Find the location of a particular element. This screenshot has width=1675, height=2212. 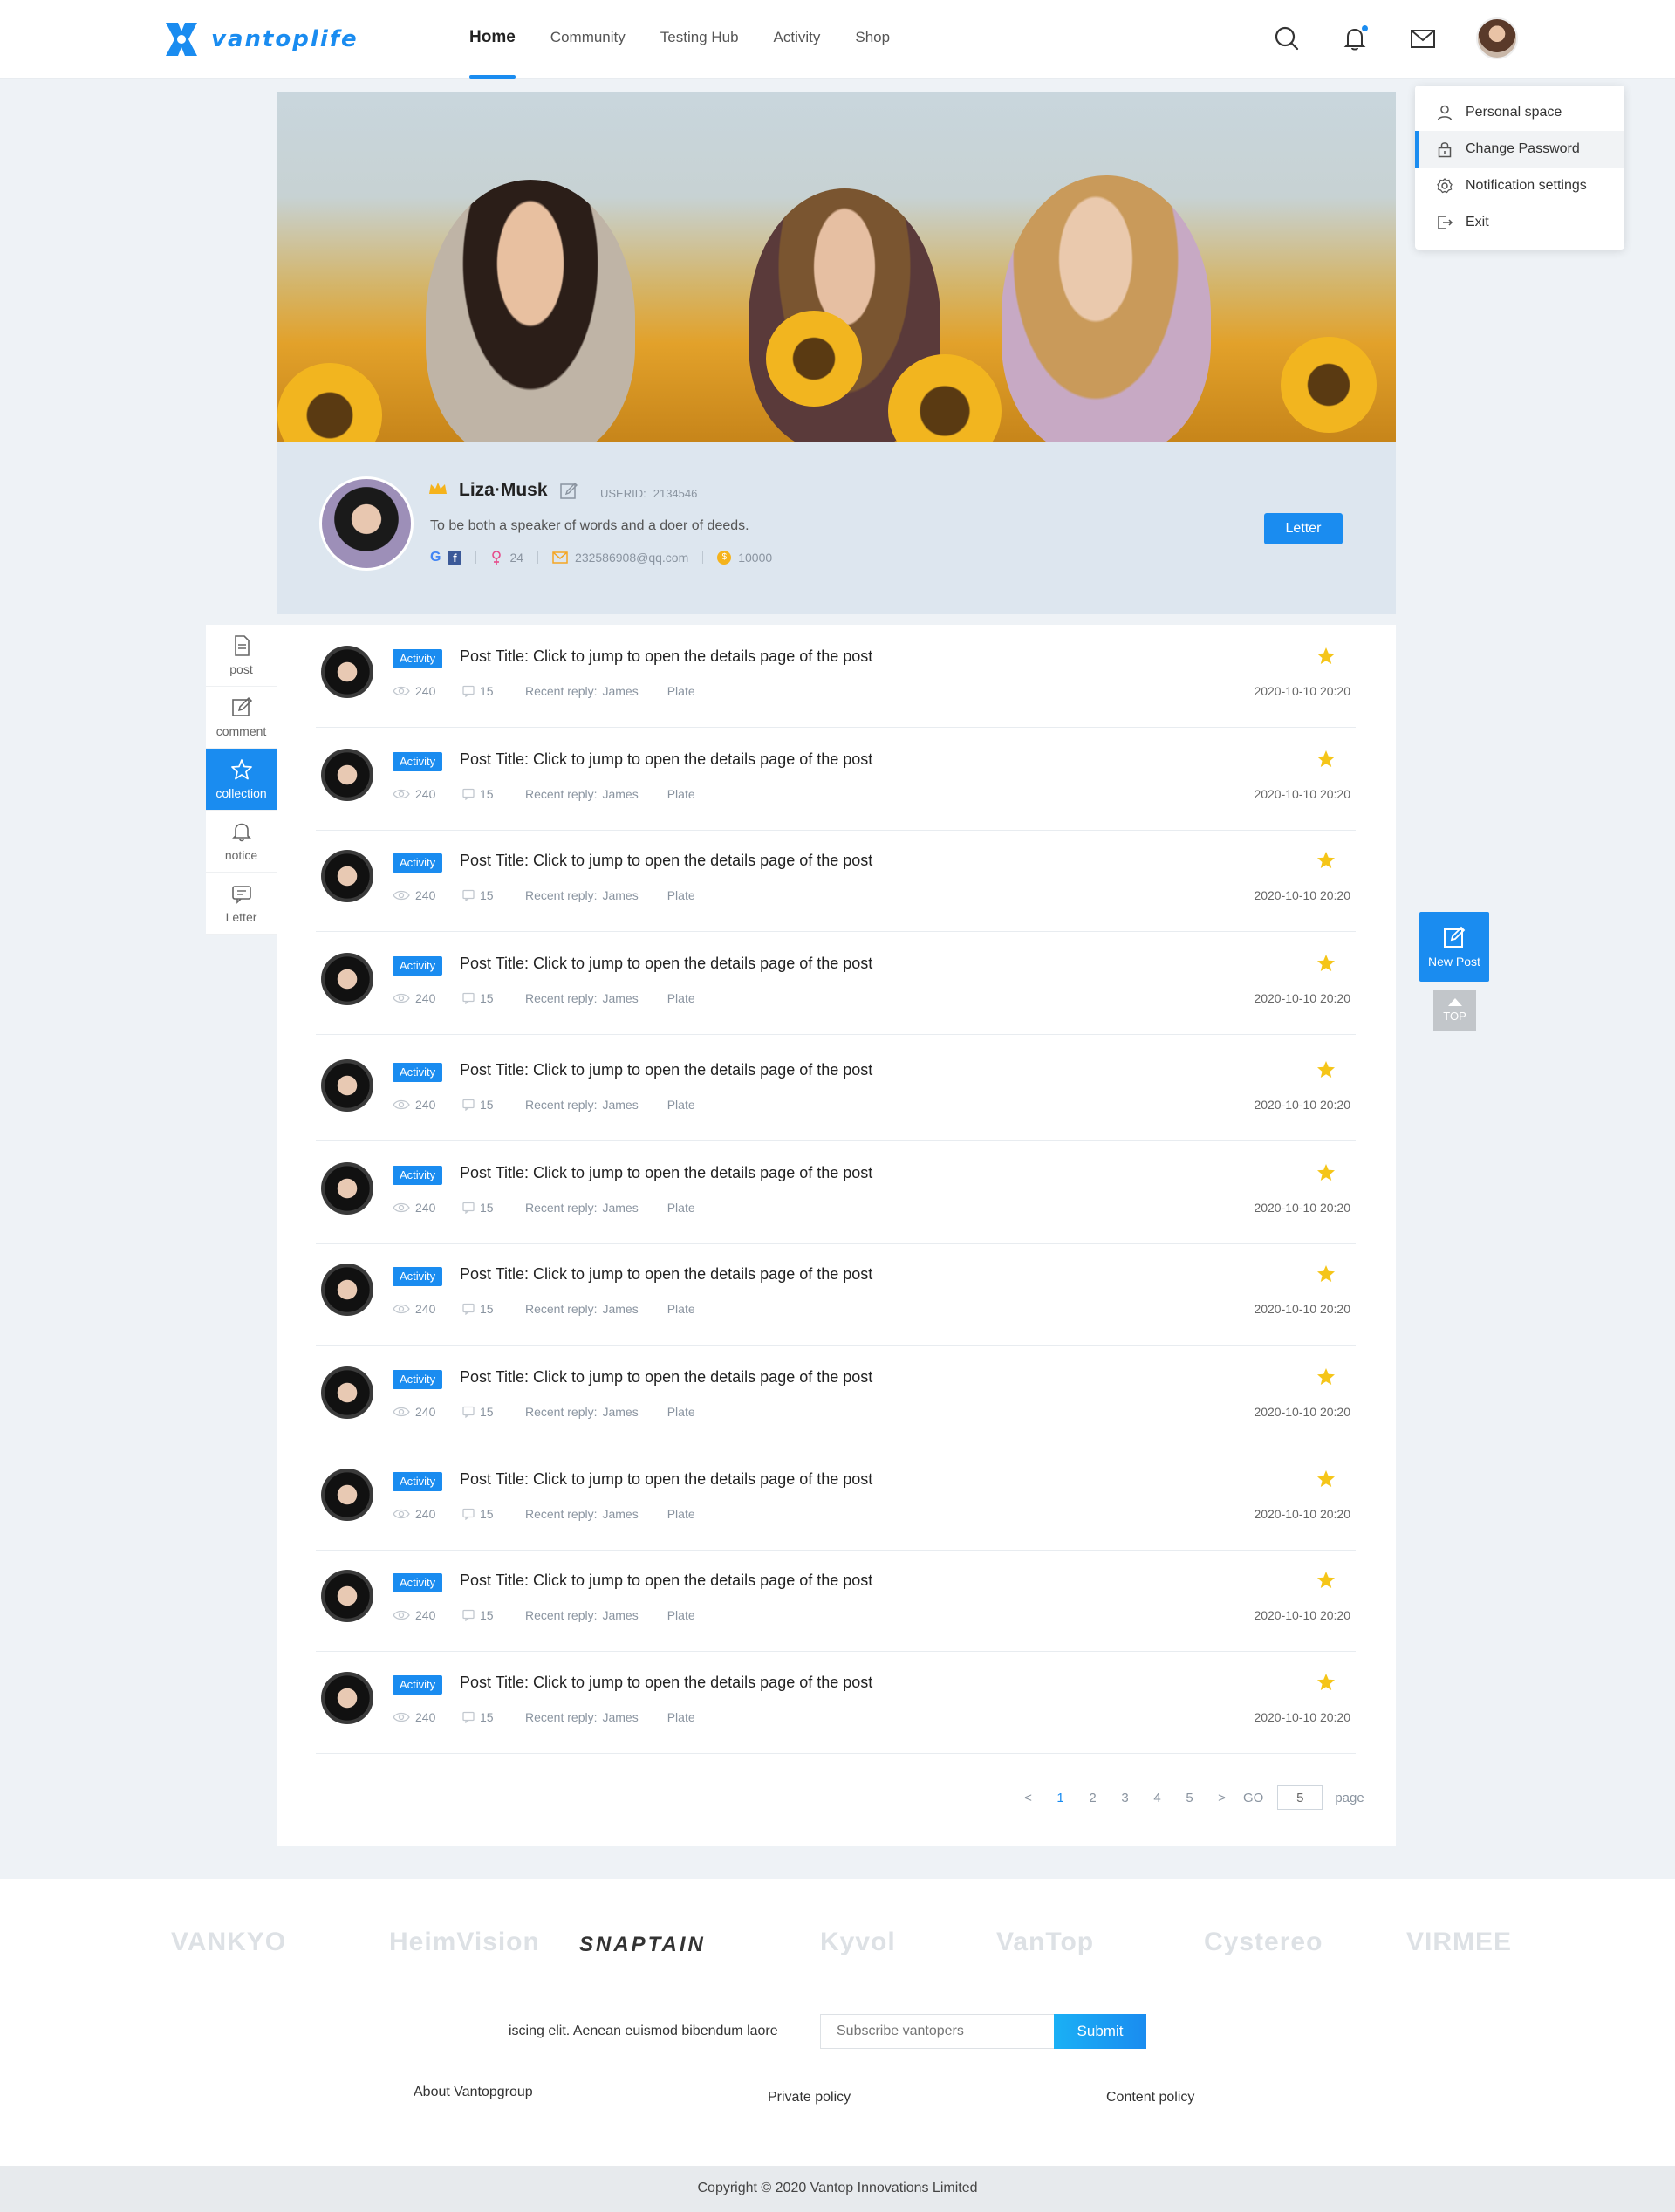

brand-cystereo-logo: Cystereo is located at coordinates (1264, 1942).